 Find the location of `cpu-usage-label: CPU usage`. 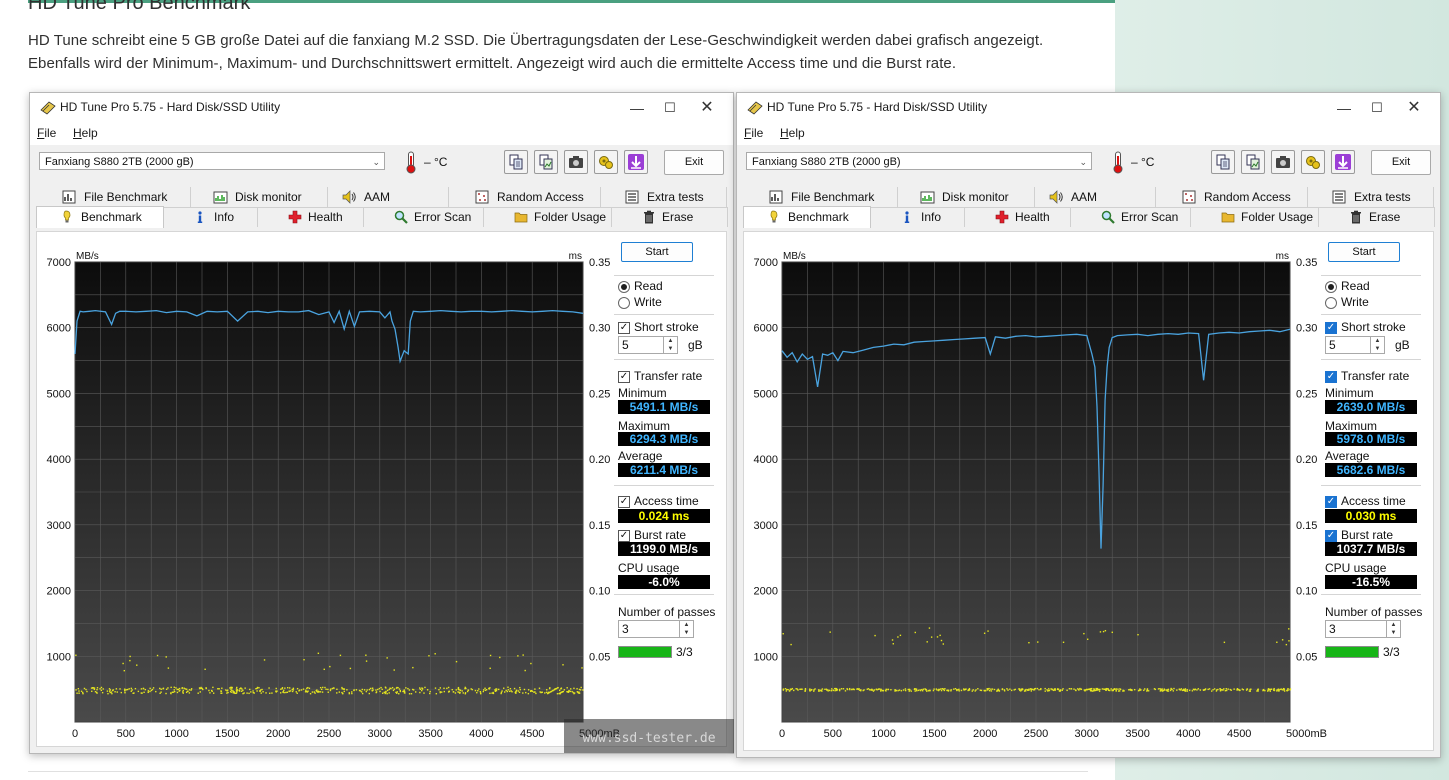

cpu-usage-label: CPU usage is located at coordinates (649, 568).